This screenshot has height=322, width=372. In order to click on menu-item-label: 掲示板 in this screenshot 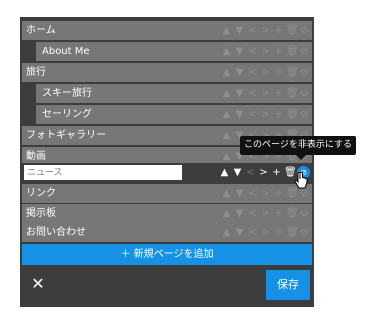, I will do `click(41, 213)`.